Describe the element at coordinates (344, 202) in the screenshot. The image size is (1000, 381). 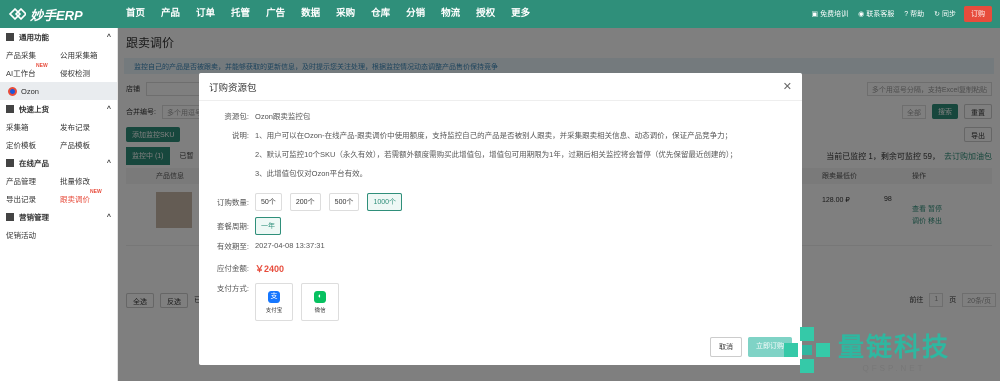
I see `qty-option-500: 500个` at that location.